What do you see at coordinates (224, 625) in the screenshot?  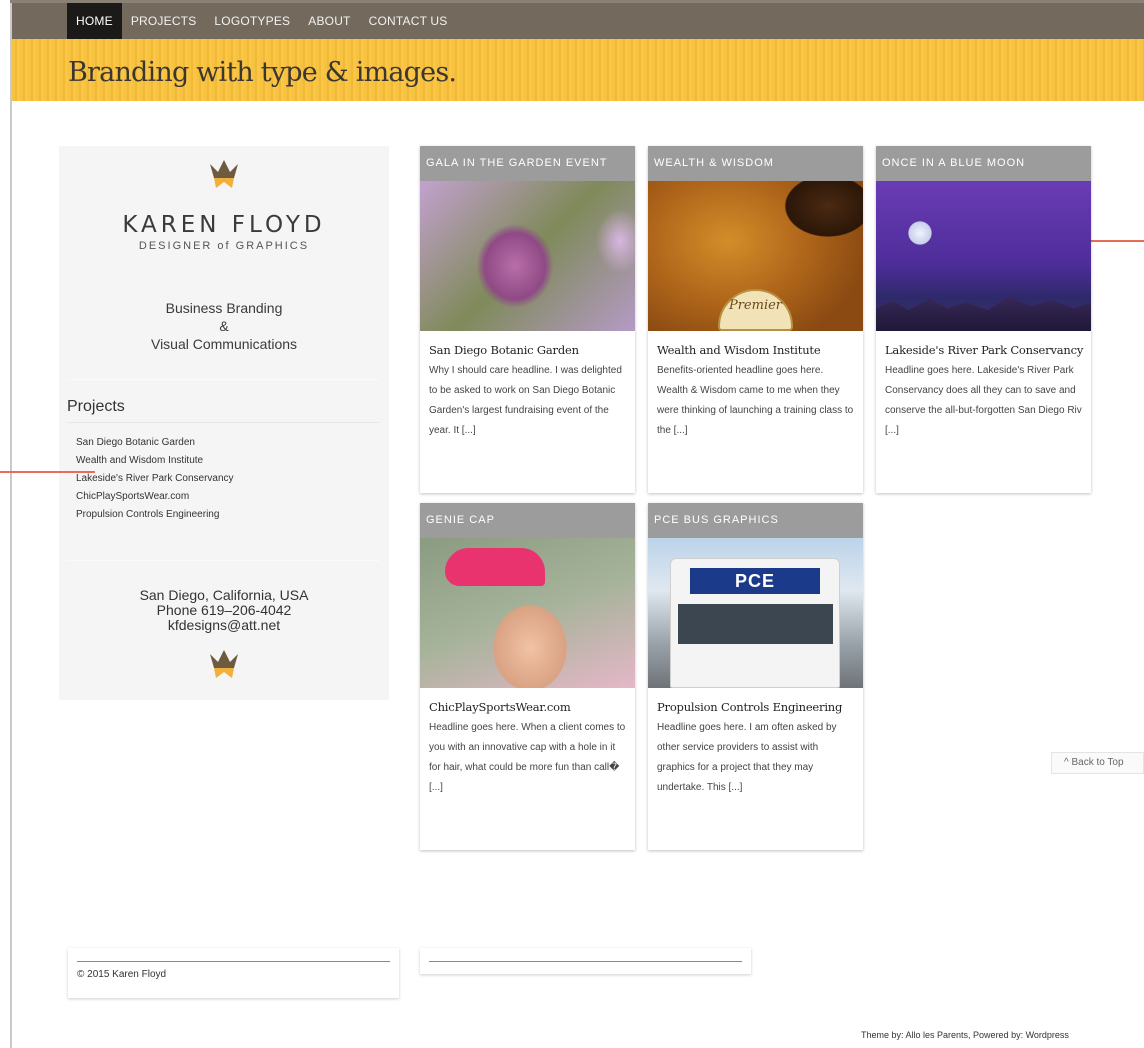 I see `contact-email: kfdesigns@att.net` at bounding box center [224, 625].